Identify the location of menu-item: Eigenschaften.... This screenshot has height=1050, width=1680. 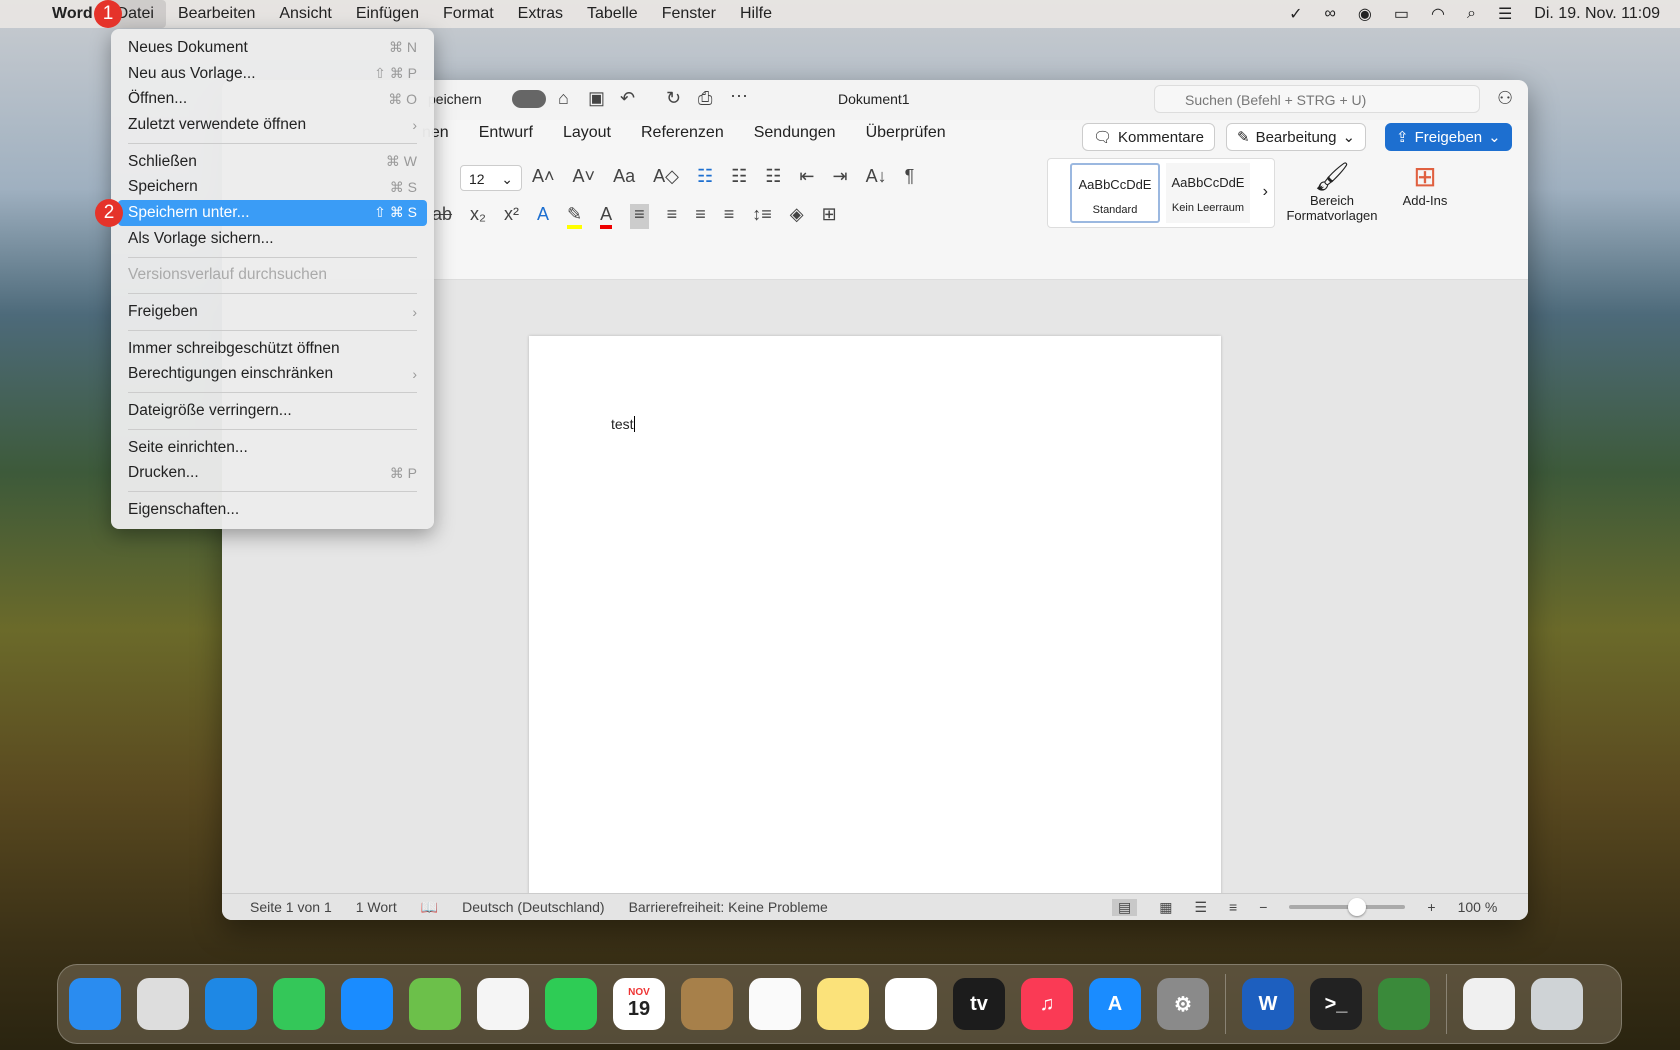
(272, 510).